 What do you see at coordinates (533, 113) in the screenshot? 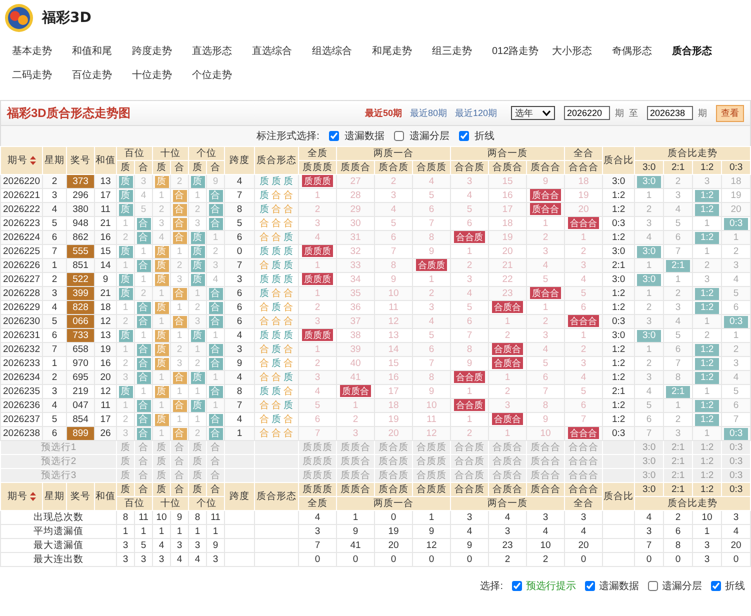
I see `year-select: 选年` at bounding box center [533, 113].